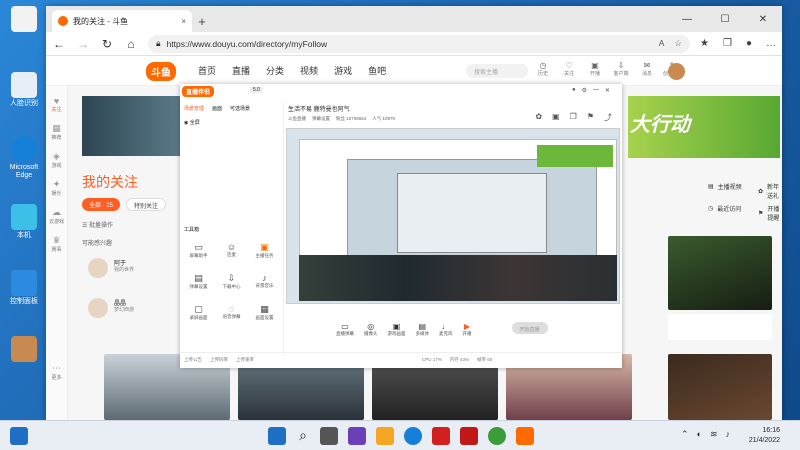 This screenshot has width=800, height=450. What do you see at coordinates (24, 20) in the screenshot?
I see `desktop-icon-recycle` at bounding box center [24, 20].